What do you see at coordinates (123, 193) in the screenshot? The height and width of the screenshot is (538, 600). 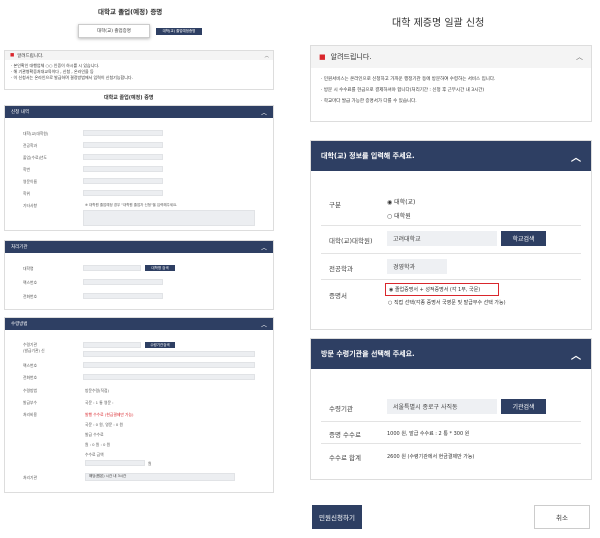 I see `degree-field` at bounding box center [123, 193].